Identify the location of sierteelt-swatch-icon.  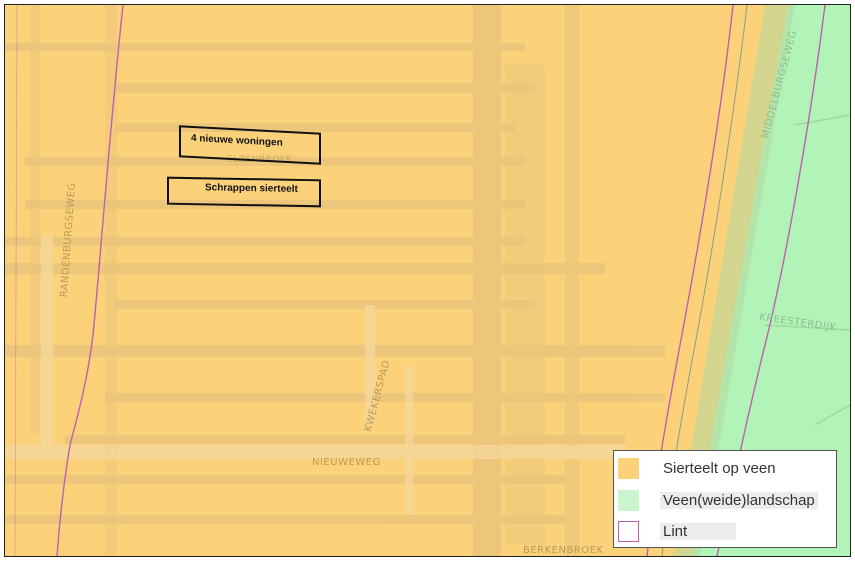
(628, 468).